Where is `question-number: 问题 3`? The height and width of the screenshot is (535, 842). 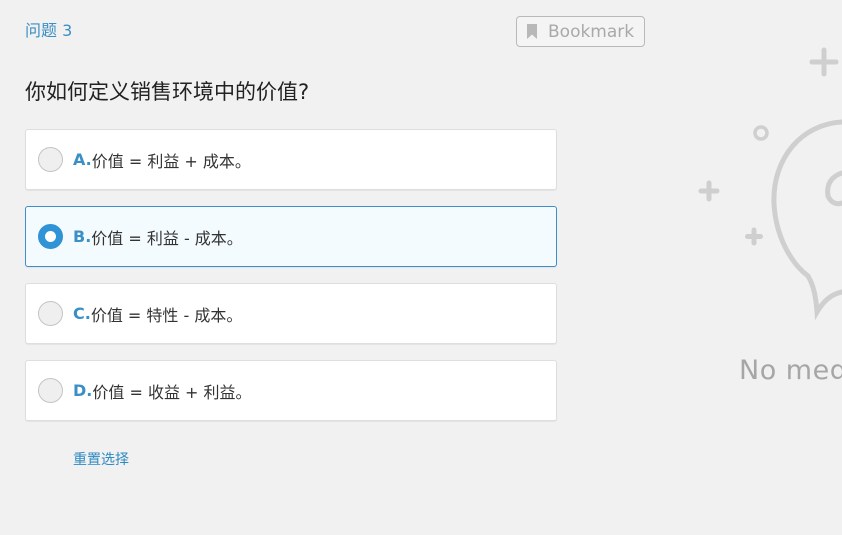
question-number: 问题 3 is located at coordinates (49, 30).